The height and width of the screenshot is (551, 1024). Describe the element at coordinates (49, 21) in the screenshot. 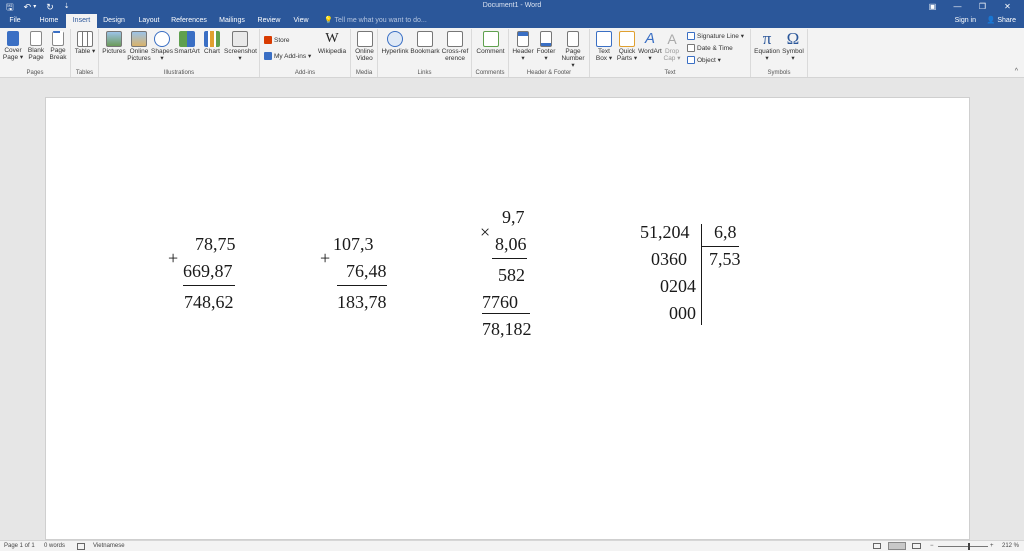

I see `tab-home: Home` at that location.